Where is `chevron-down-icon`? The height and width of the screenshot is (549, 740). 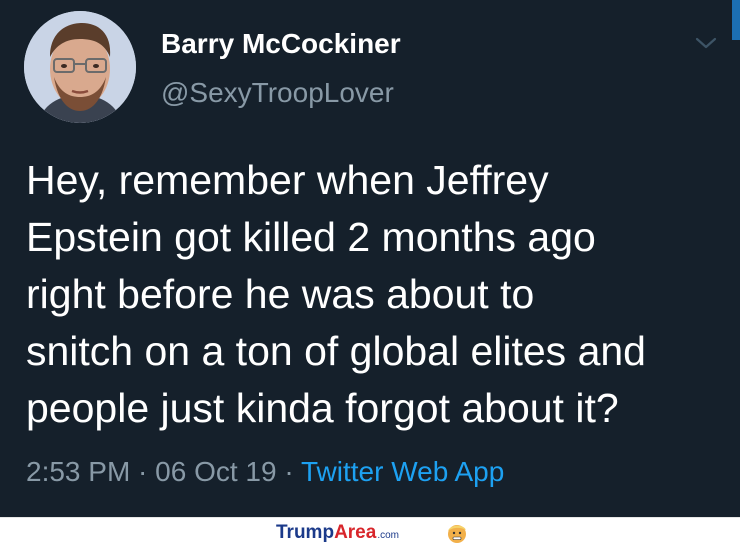
chevron-down-icon is located at coordinates (706, 43).